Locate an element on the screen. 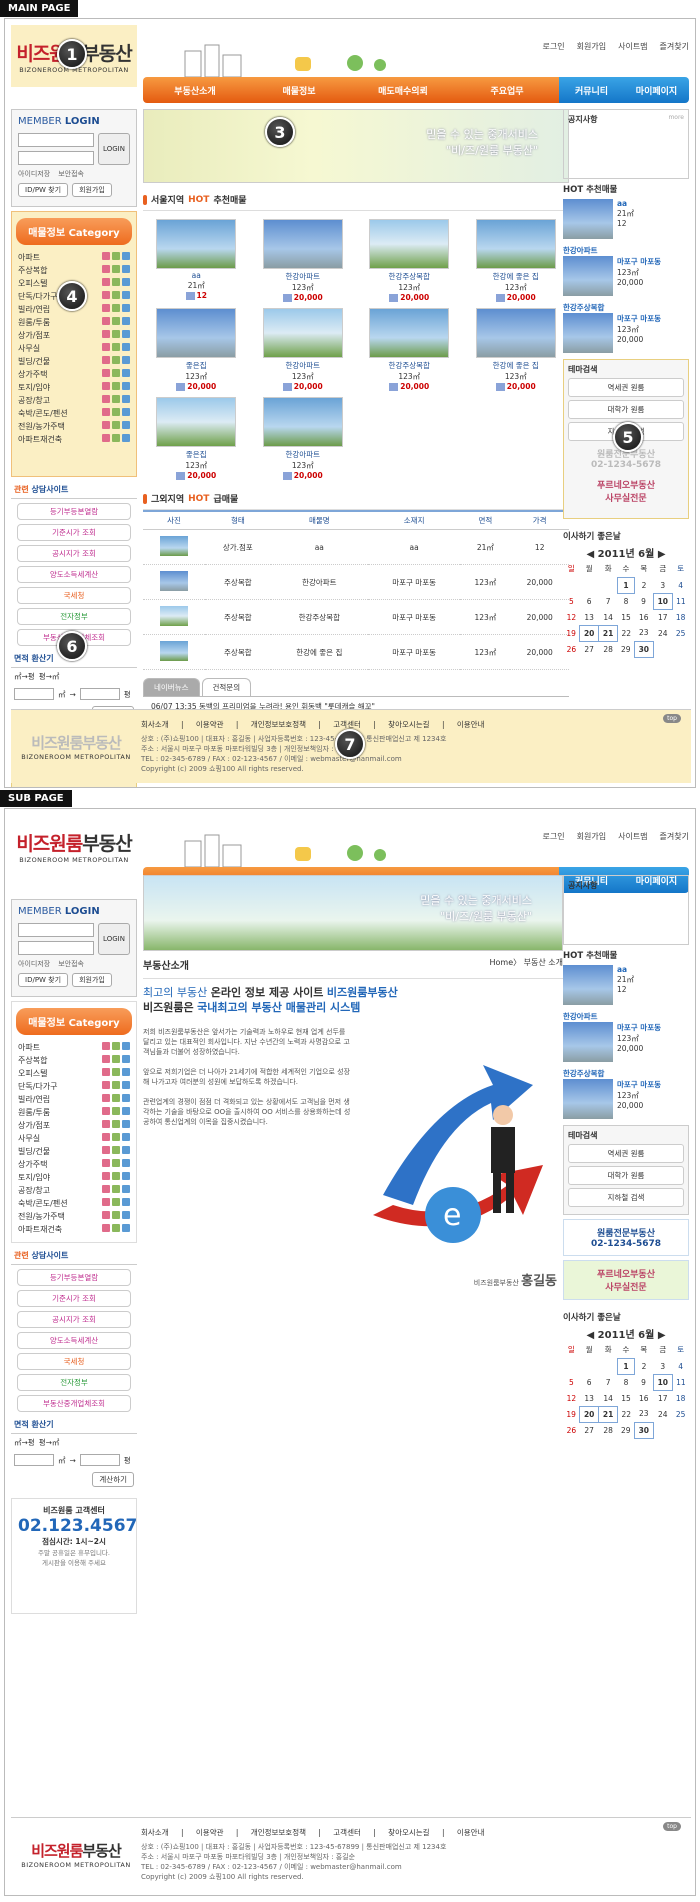 The image size is (700, 1902). category-item: 주상복합 is located at coordinates (74, 1060).